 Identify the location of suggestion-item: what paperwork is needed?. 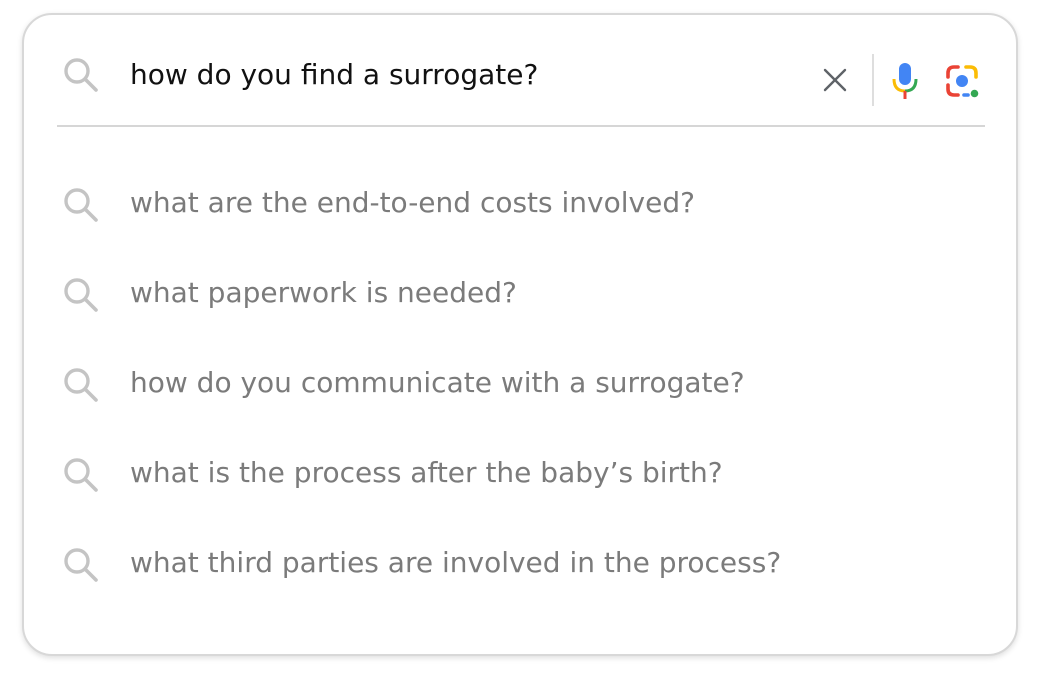
(520, 300).